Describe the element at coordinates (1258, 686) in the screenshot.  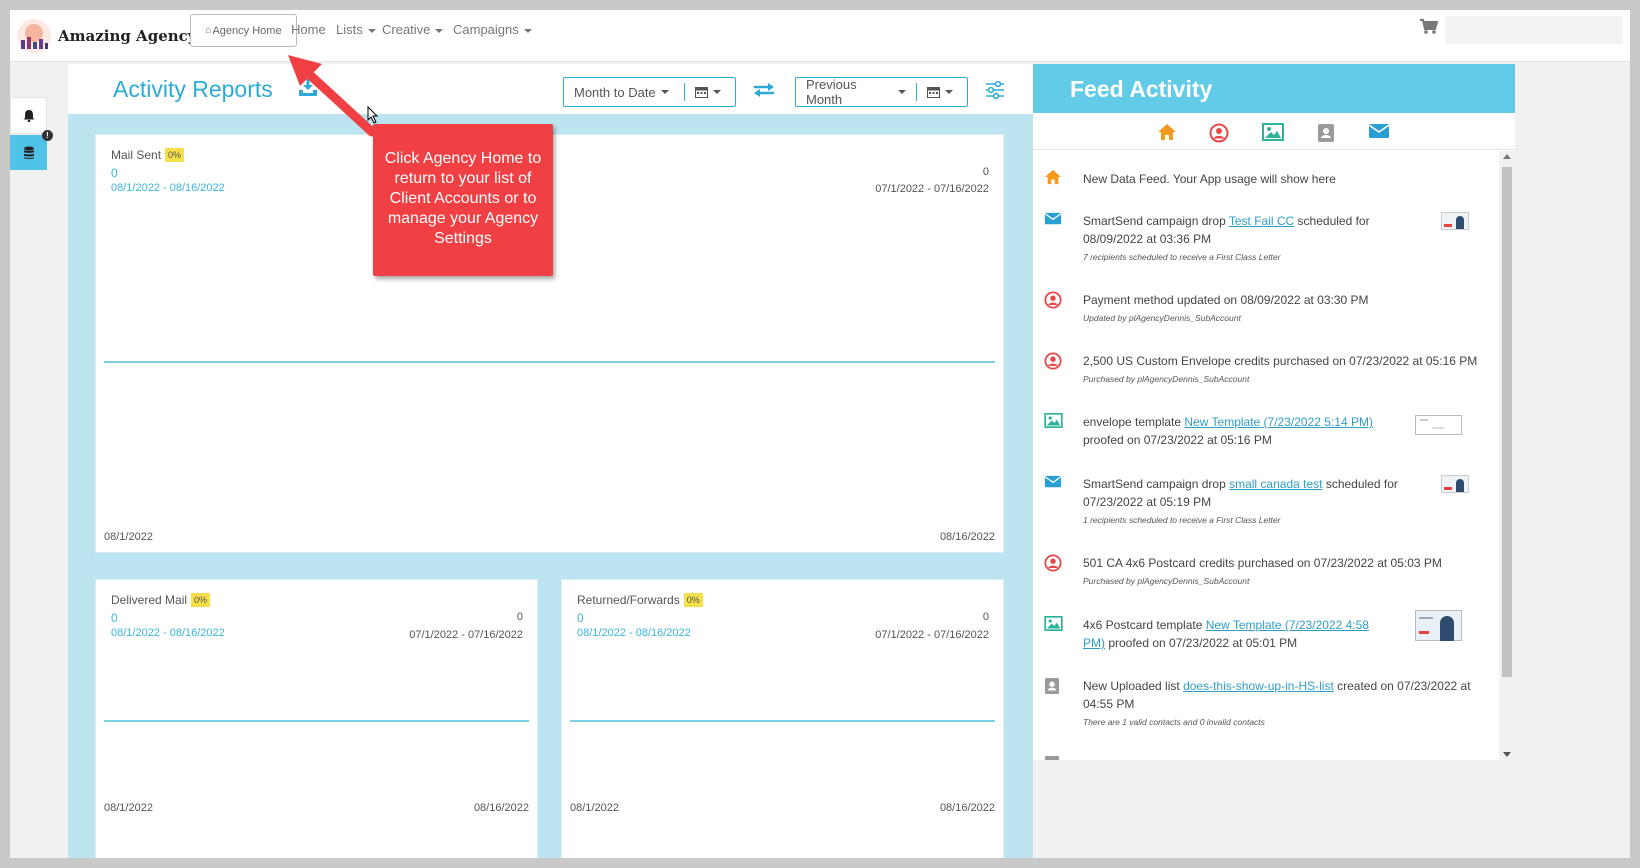
I see `list-link: does-this-show-up-in-HS-list` at that location.